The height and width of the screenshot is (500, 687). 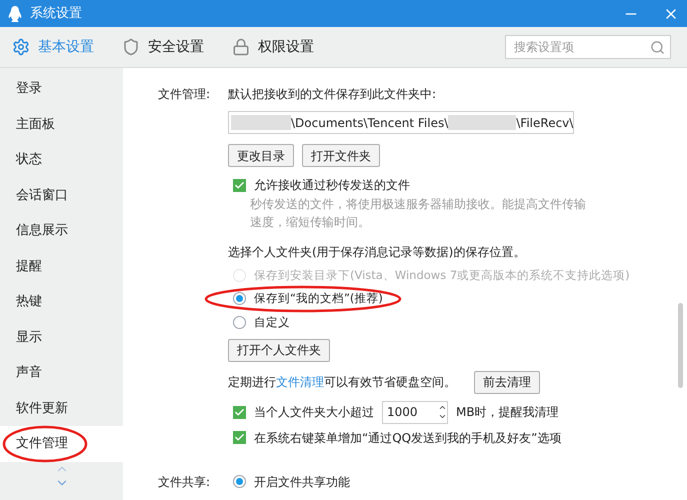 I want to click on penguin-icon, so click(x=15, y=14).